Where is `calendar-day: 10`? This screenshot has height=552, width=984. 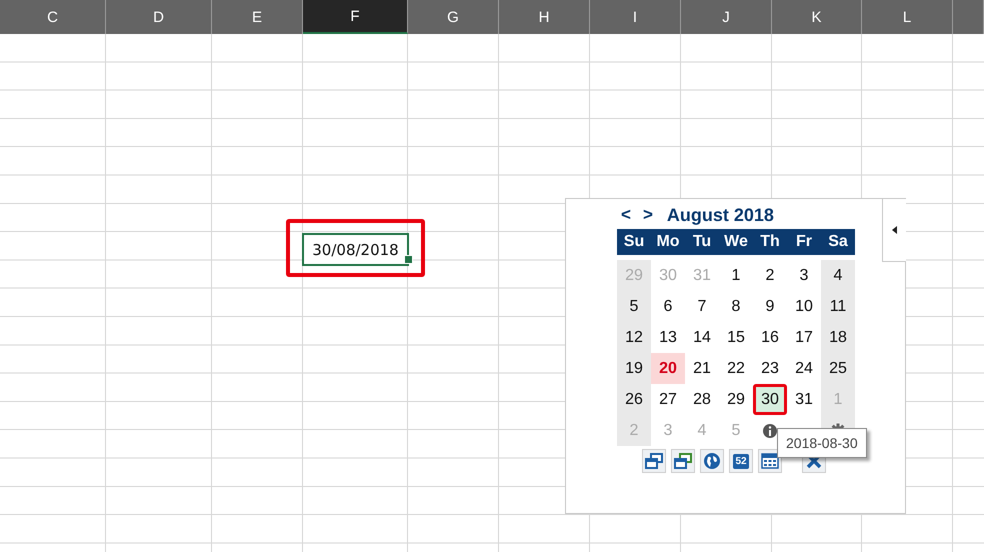
calendar-day: 10 is located at coordinates (804, 306).